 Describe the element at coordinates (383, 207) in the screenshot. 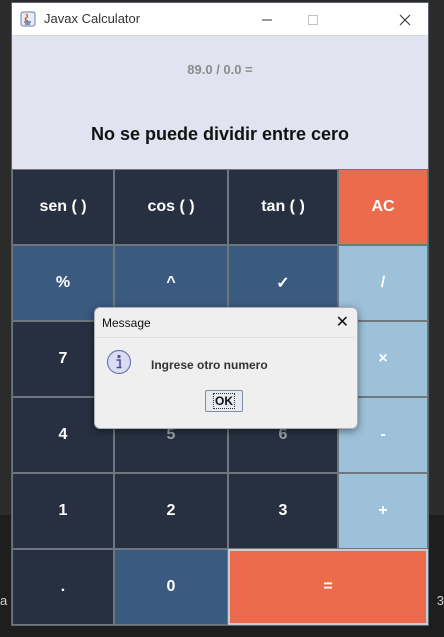

I see `clear-button: AC` at that location.